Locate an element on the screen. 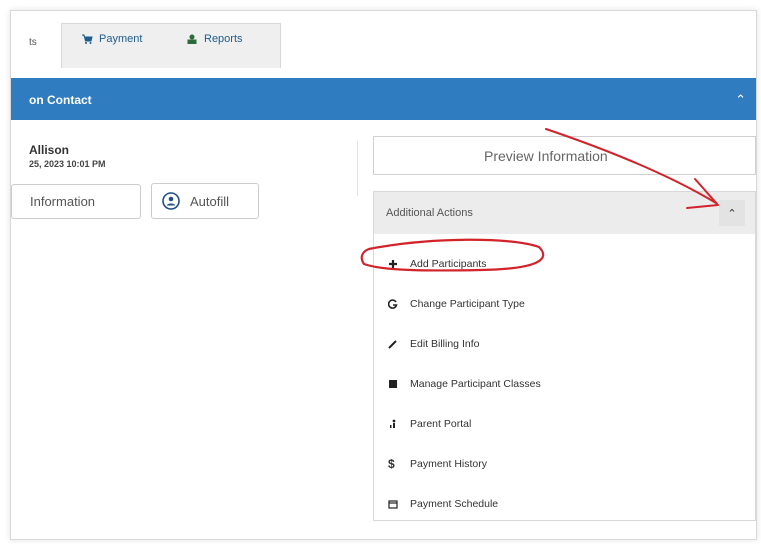 The image size is (761, 544). tab-payment-label: Payment is located at coordinates (121, 39).